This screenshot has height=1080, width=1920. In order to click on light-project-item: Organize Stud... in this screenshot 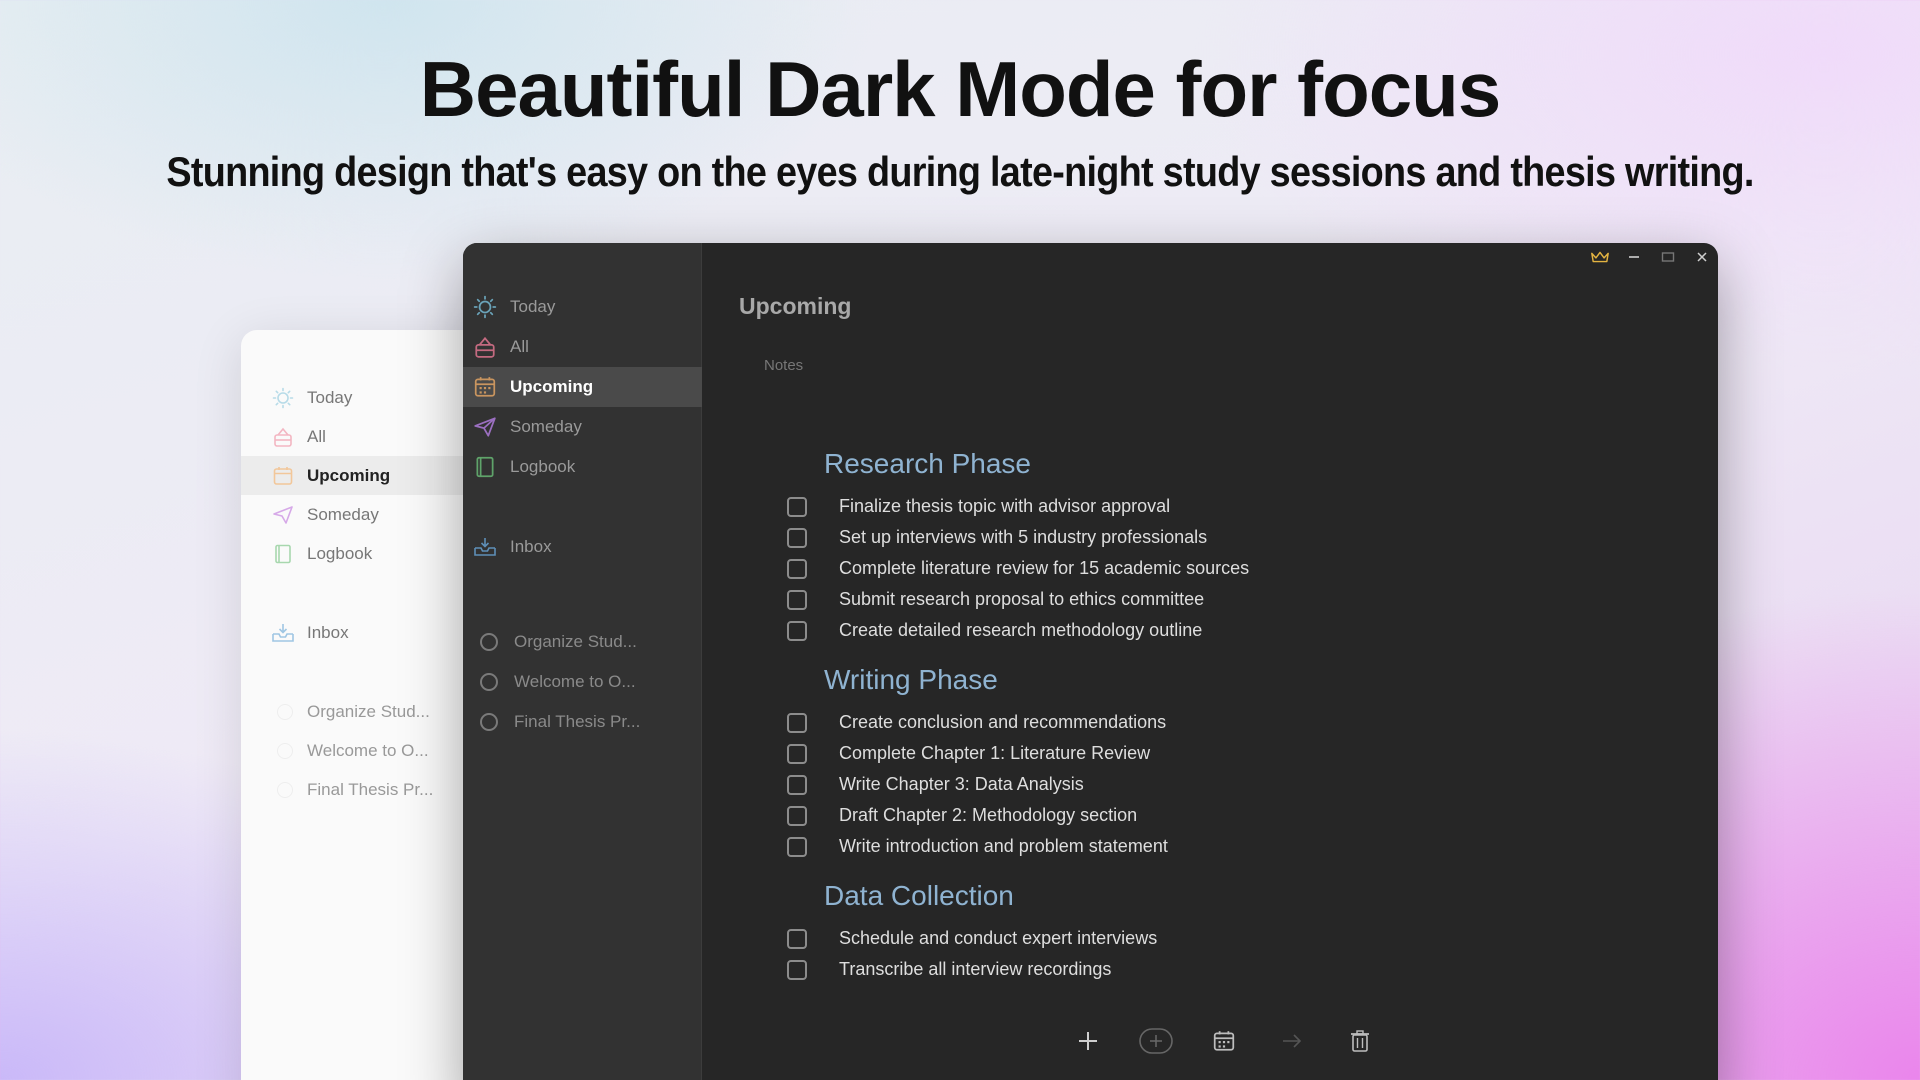, I will do `click(371, 711)`.